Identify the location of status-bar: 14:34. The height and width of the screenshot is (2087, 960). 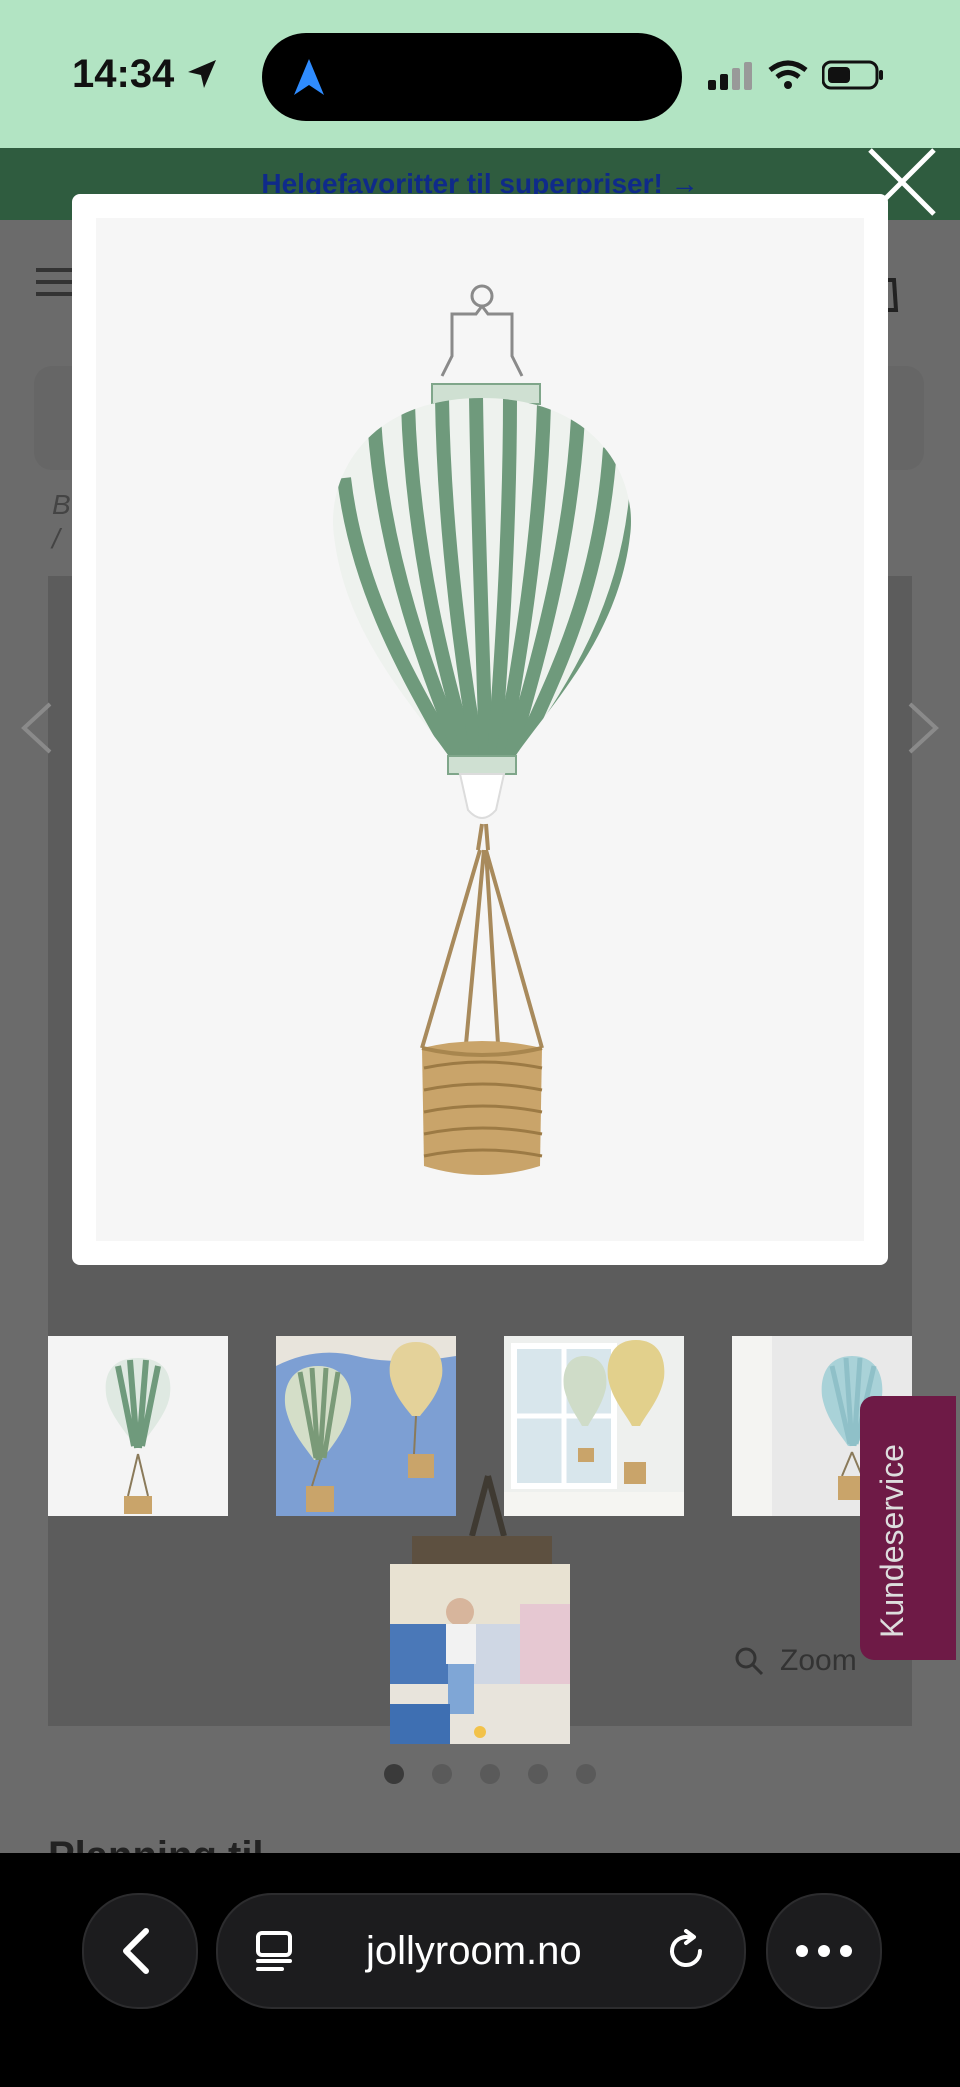
(480, 74).